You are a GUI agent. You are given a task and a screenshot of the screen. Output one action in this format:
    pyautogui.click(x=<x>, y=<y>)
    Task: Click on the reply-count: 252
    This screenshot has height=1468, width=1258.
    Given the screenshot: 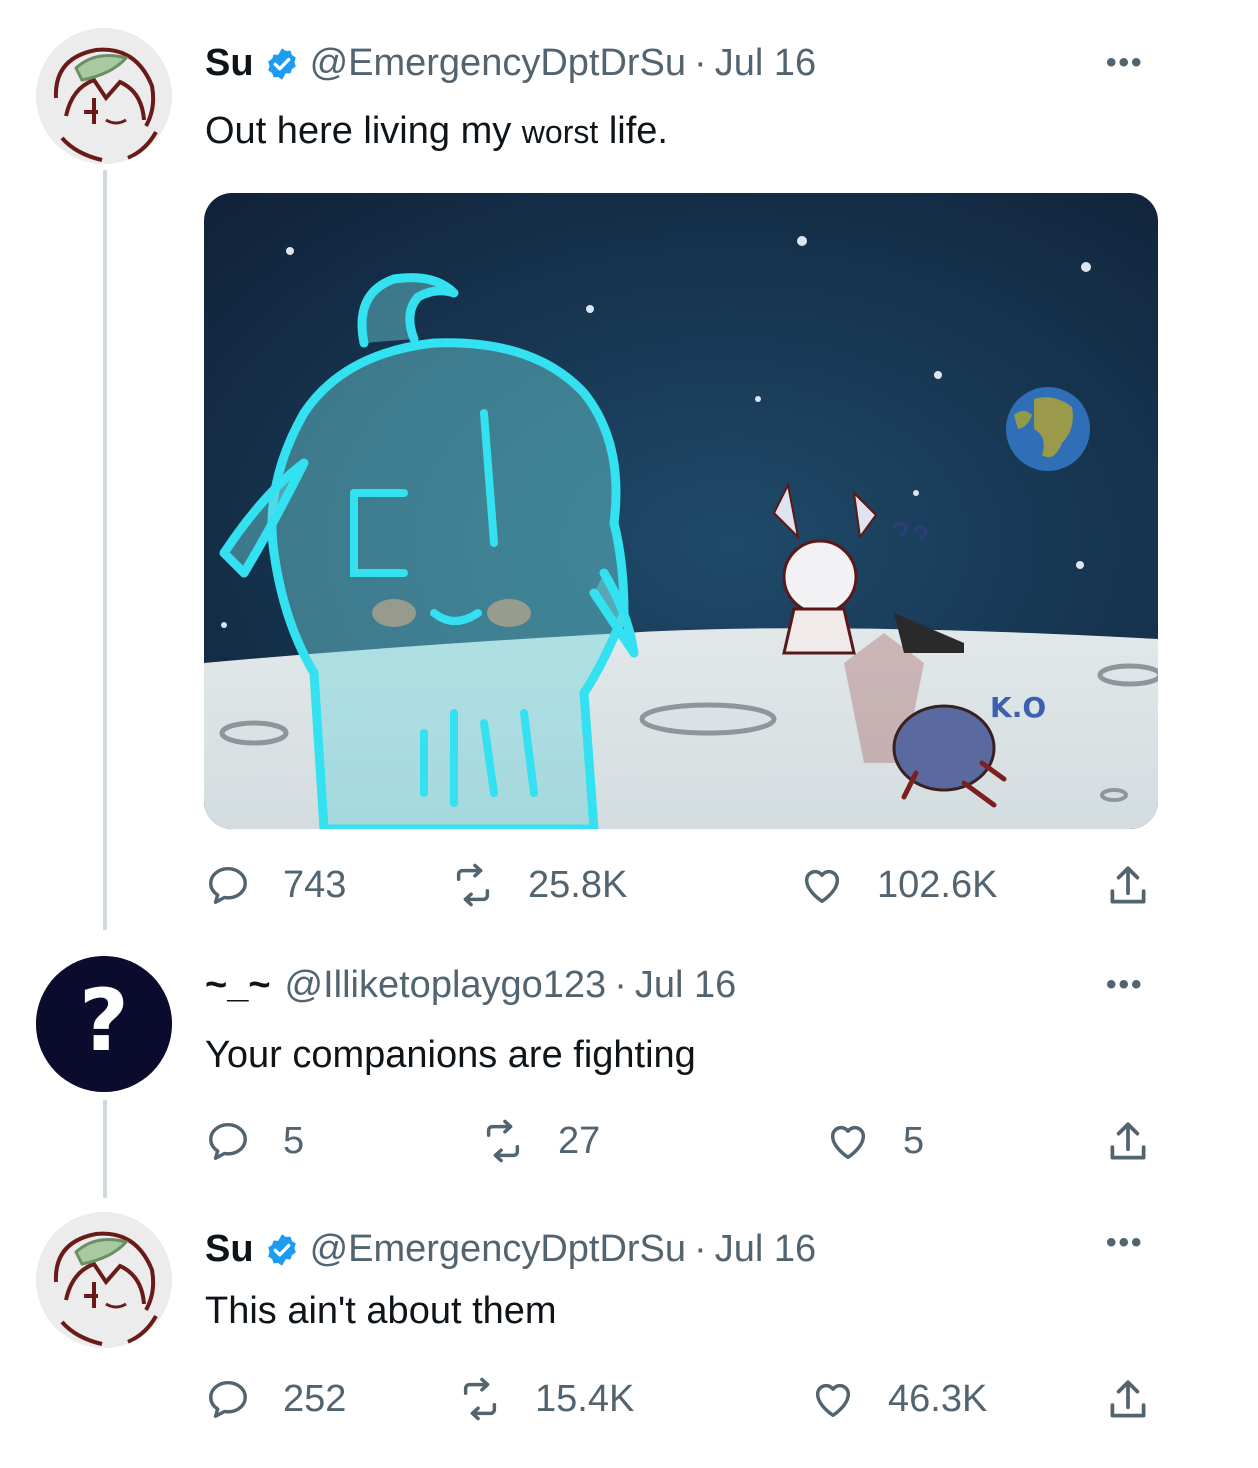 What is the action you would take?
    pyautogui.click(x=315, y=1398)
    